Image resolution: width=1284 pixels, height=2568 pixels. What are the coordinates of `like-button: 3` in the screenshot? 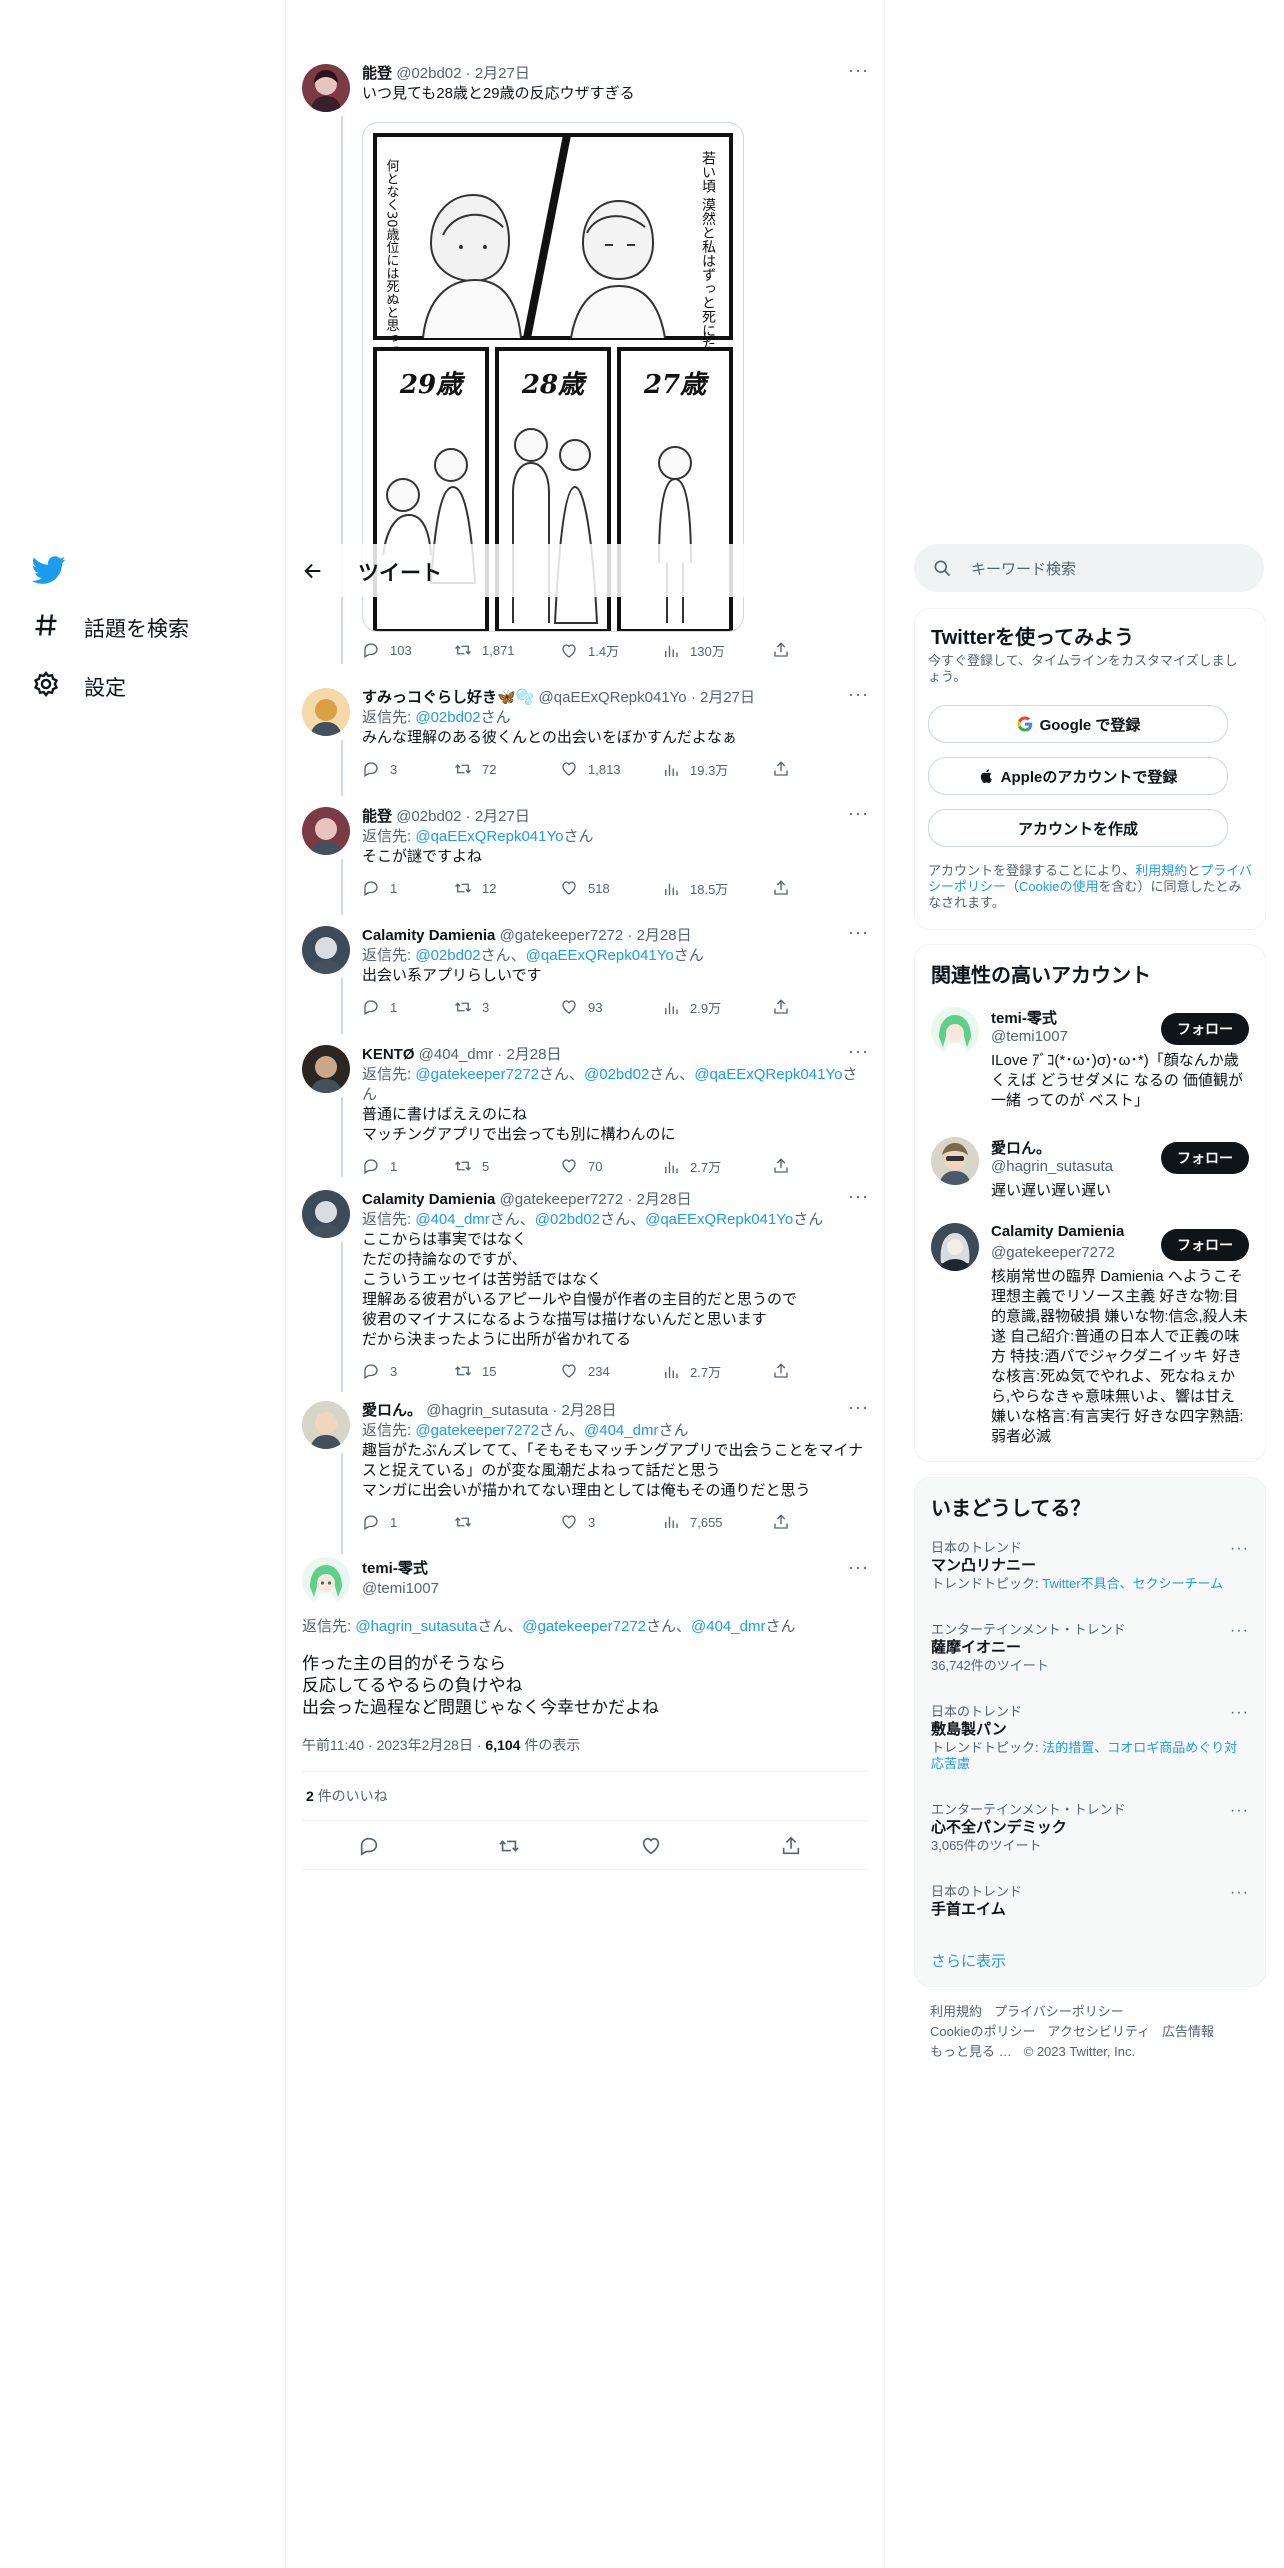 It's located at (577, 1522).